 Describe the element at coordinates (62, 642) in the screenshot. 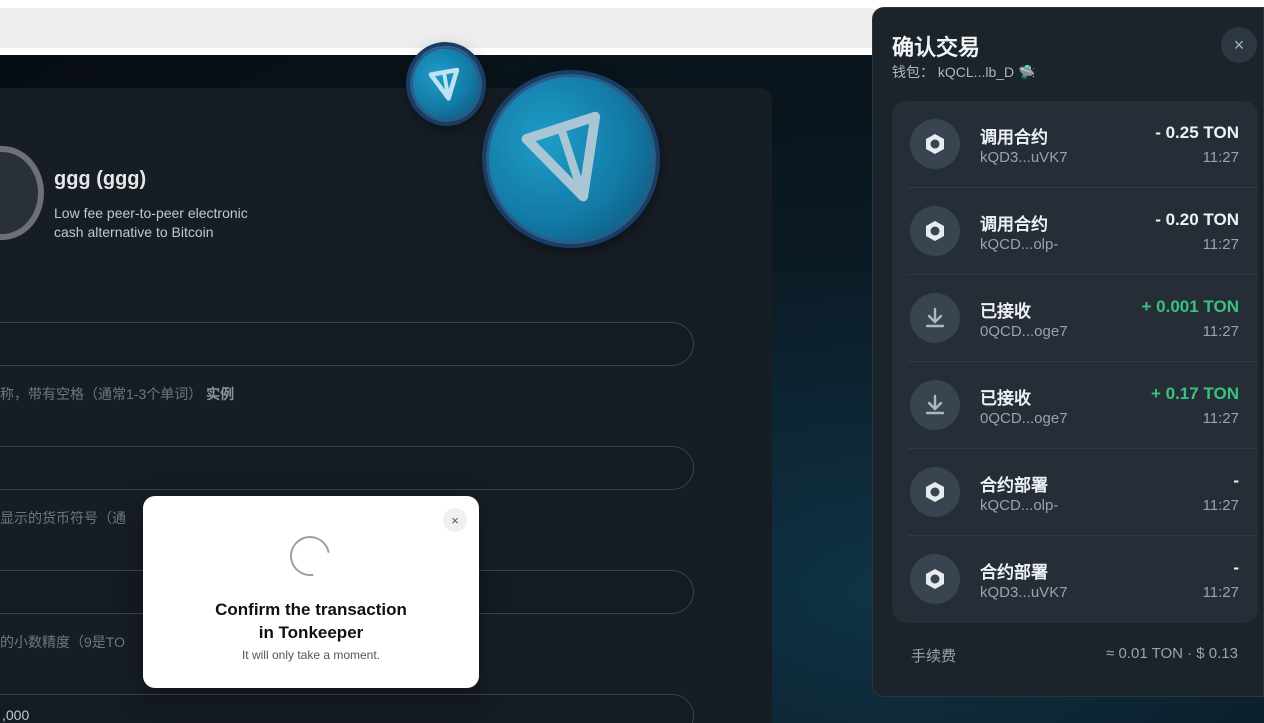

I see `token-decimals-hint: 的小数精度（9是TO` at that location.